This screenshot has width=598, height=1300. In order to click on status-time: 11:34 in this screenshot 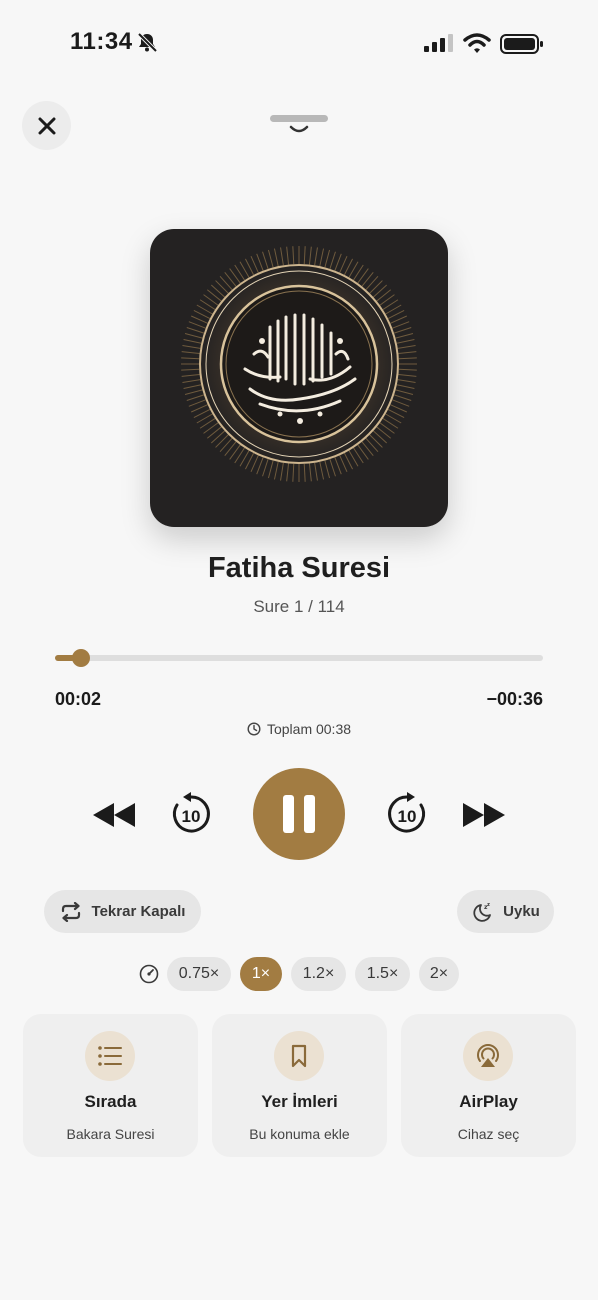, I will do `click(101, 41)`.